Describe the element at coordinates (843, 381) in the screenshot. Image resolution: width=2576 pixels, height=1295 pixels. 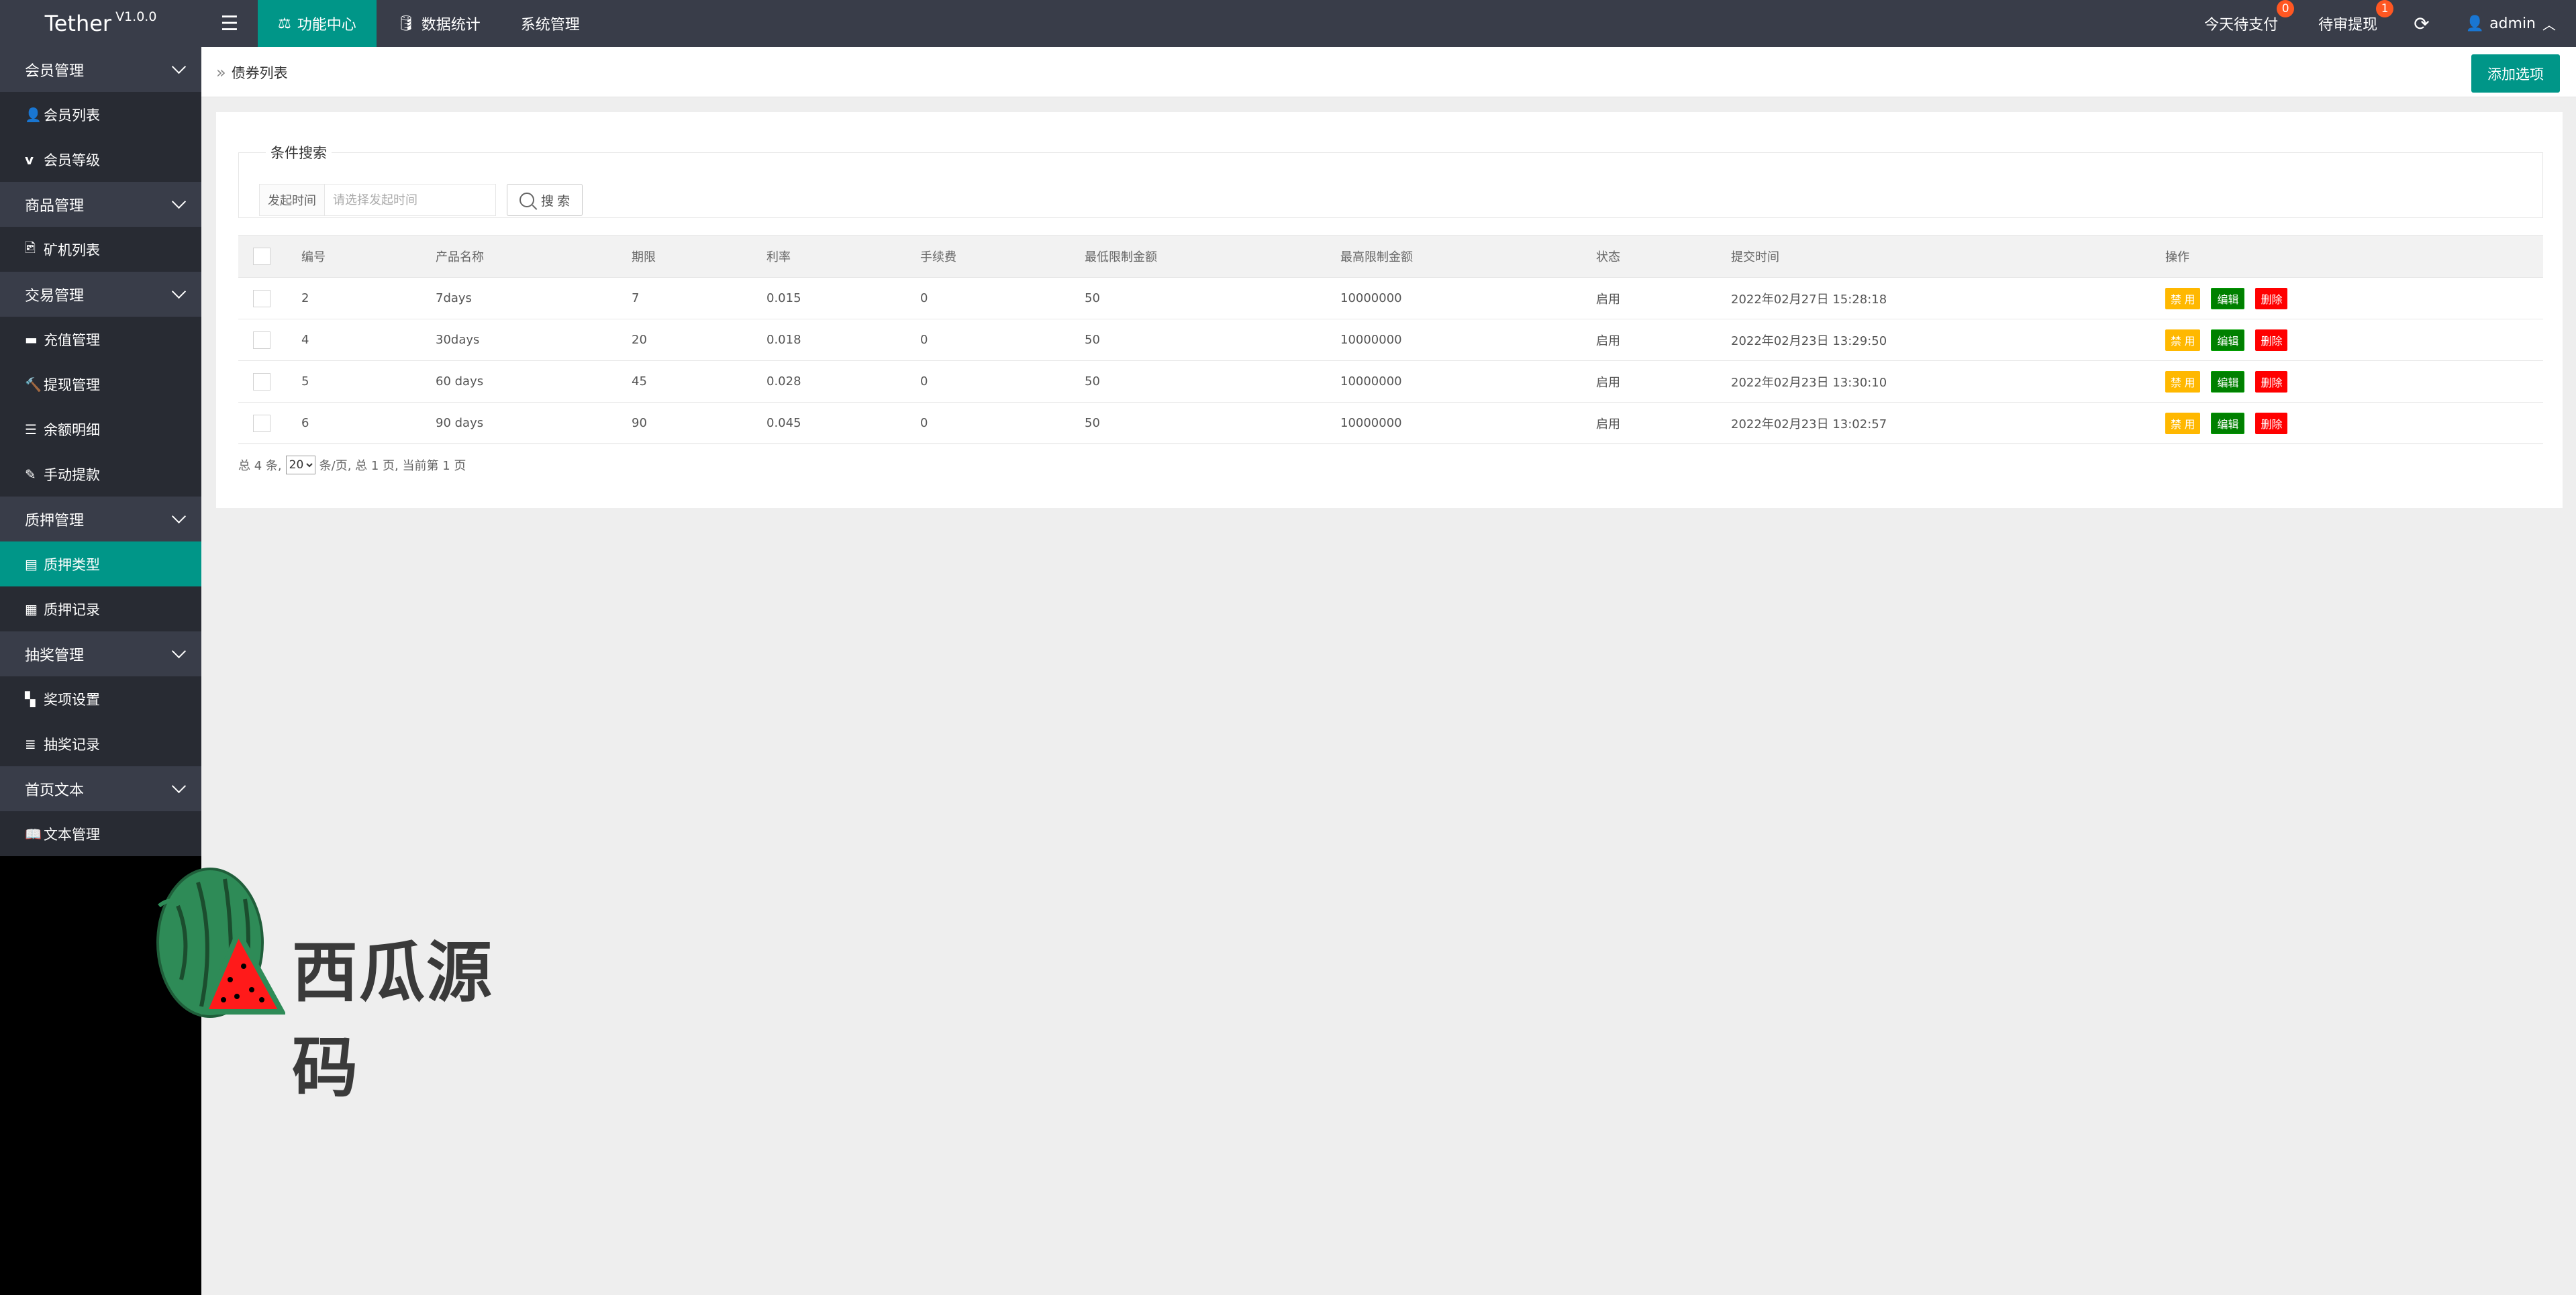
I see `cell-rate: 0.028` at that location.